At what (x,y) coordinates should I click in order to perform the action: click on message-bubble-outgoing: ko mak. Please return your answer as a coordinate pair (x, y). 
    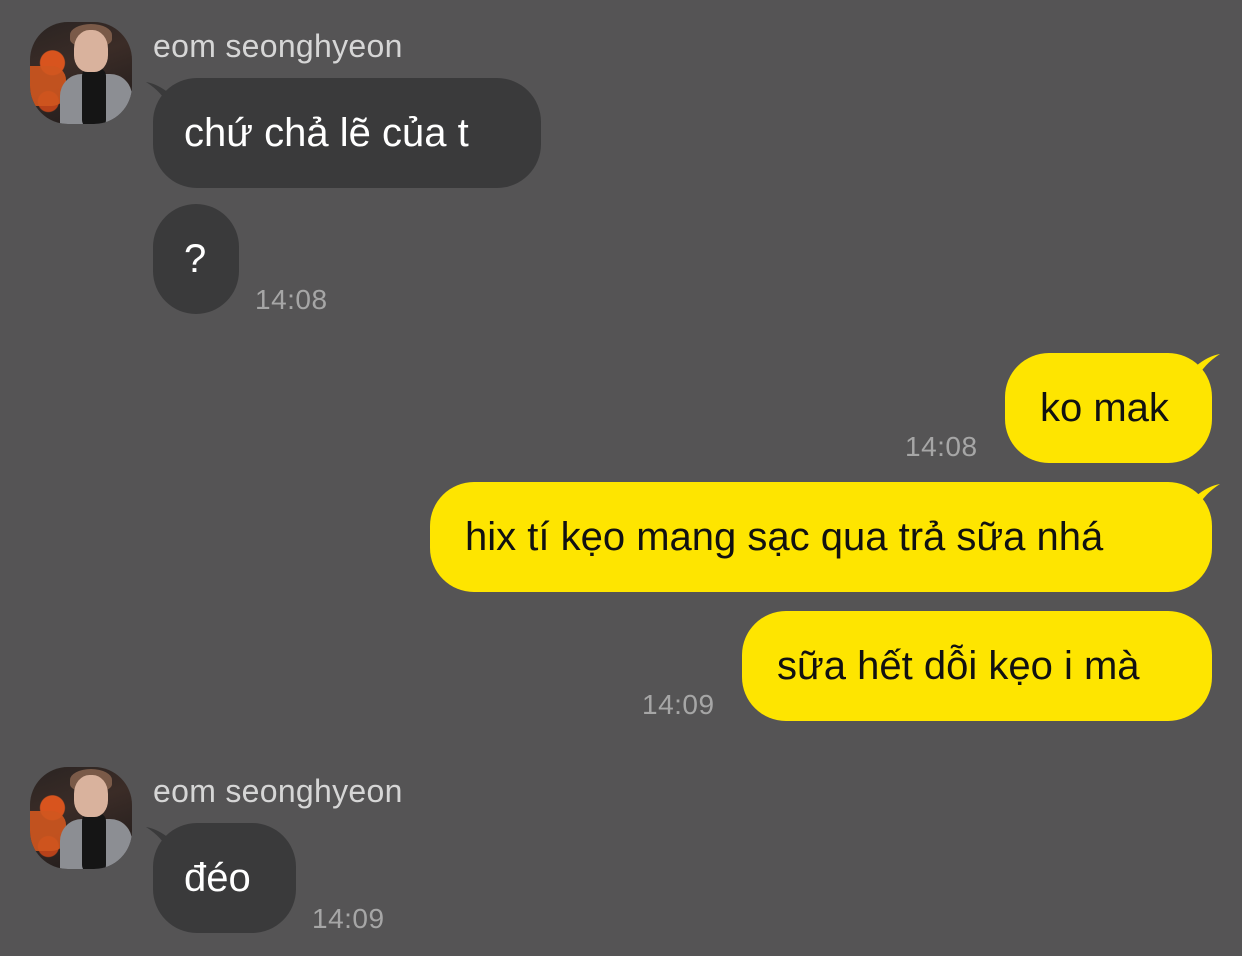
    Looking at the image, I should click on (1108, 408).